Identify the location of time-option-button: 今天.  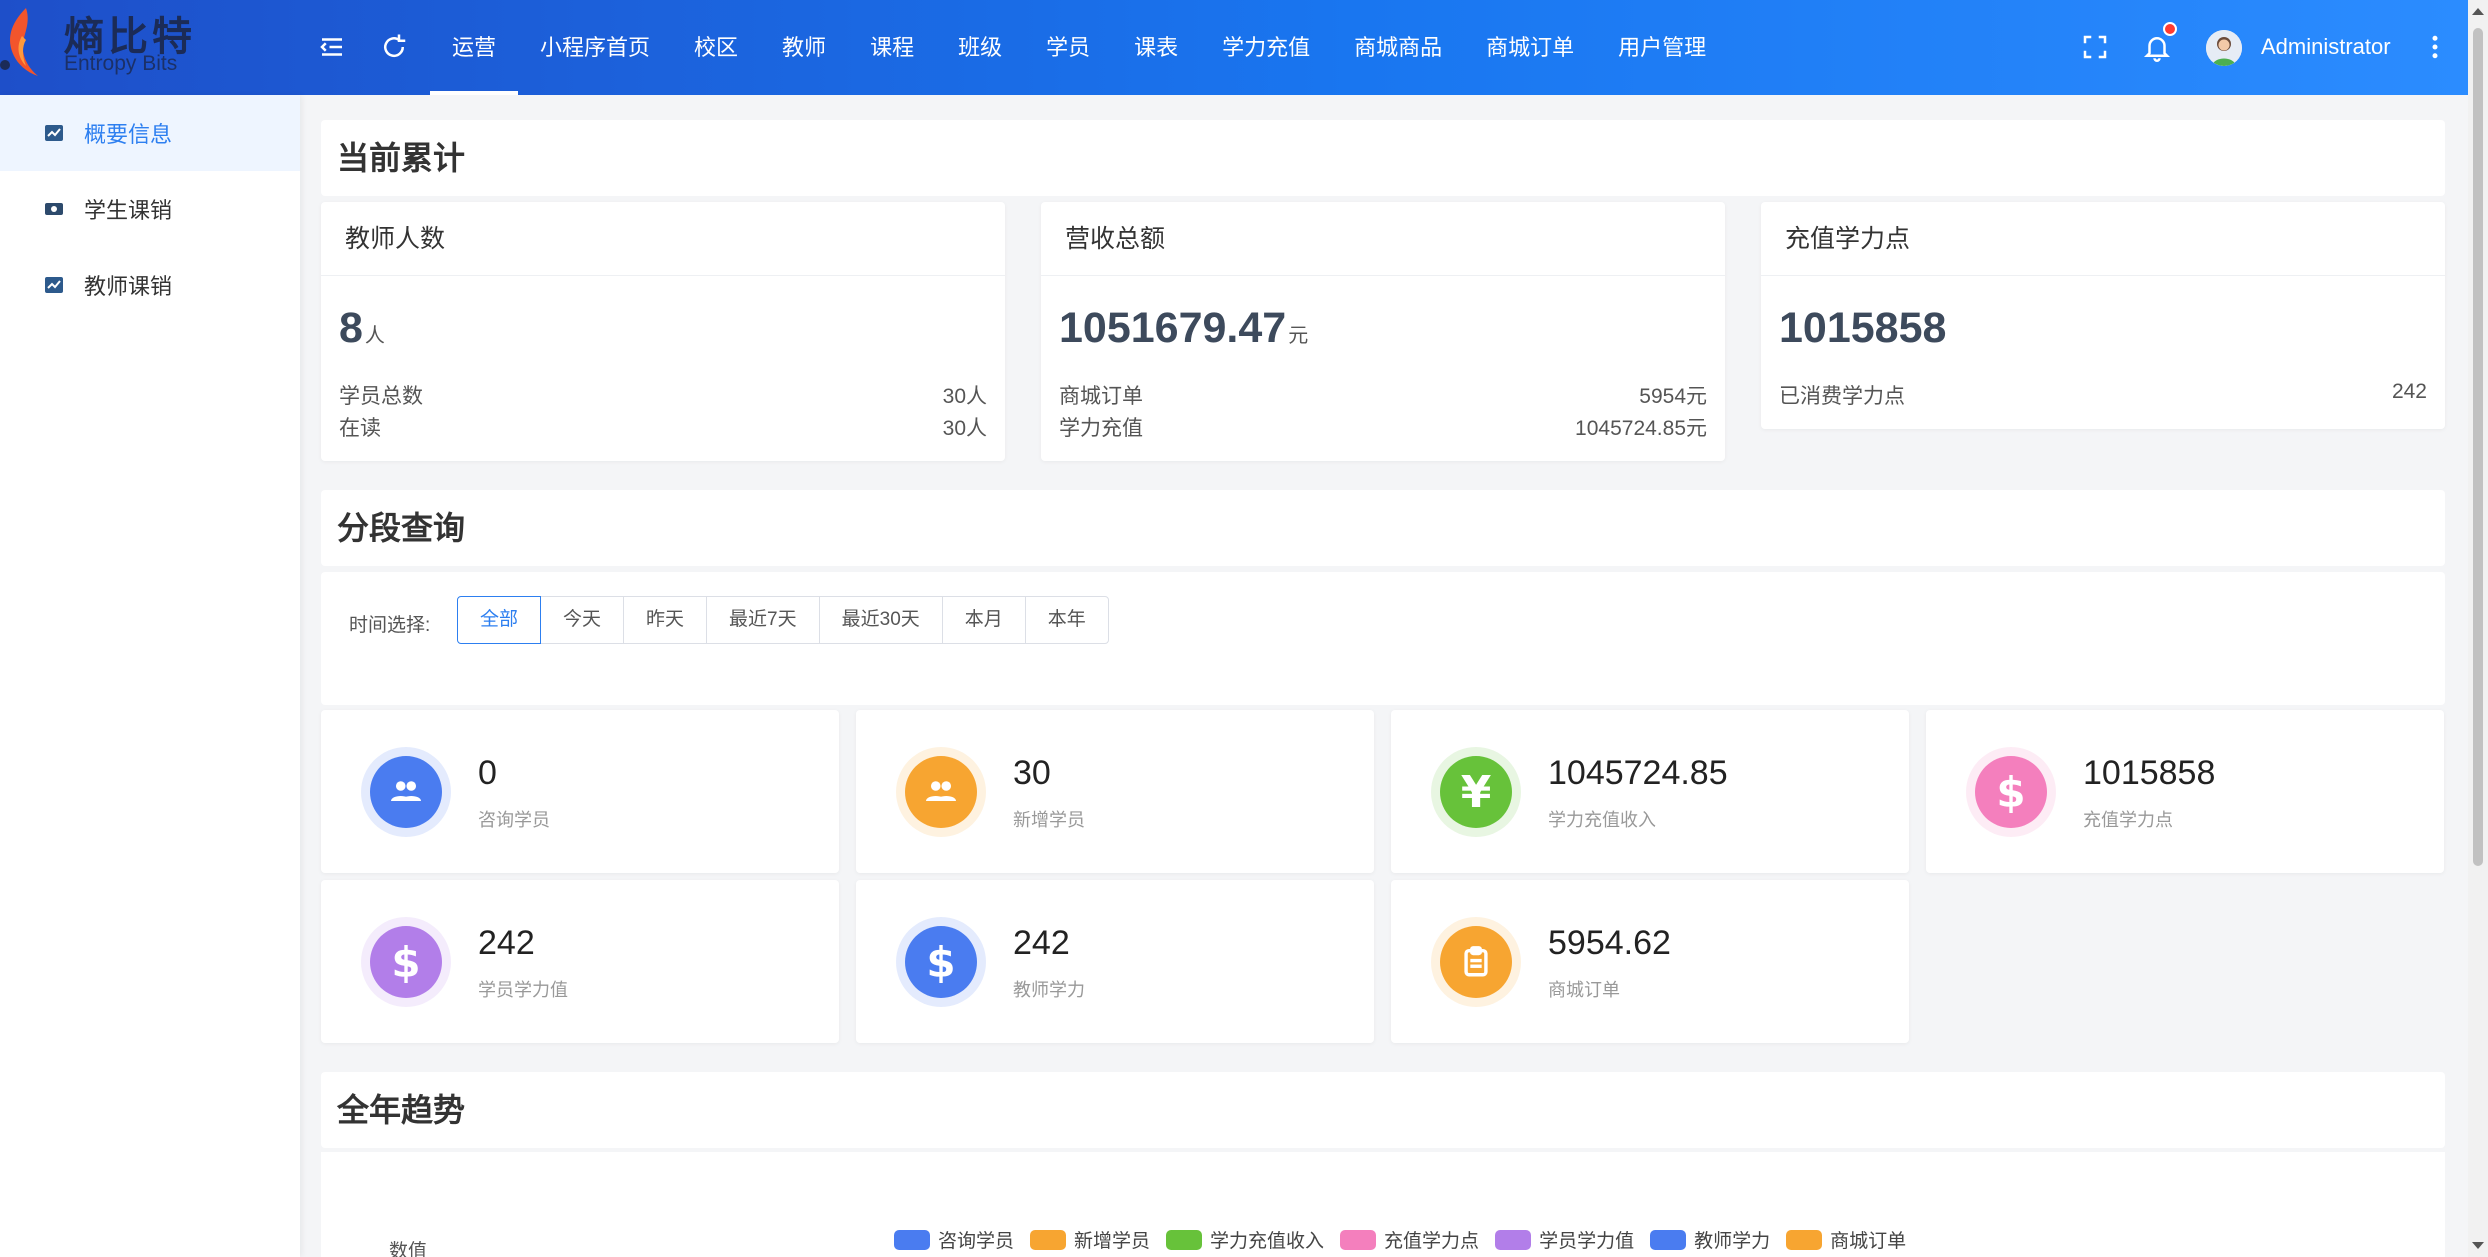
(582, 620).